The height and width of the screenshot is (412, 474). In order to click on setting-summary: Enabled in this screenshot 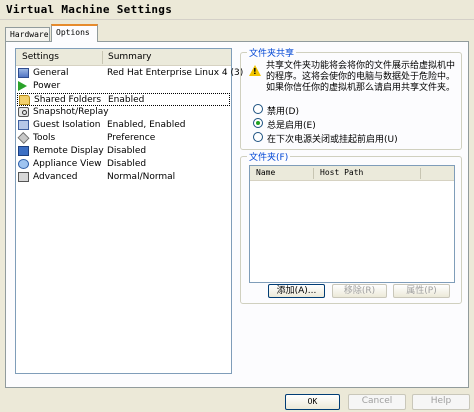, I will do `click(126, 100)`.